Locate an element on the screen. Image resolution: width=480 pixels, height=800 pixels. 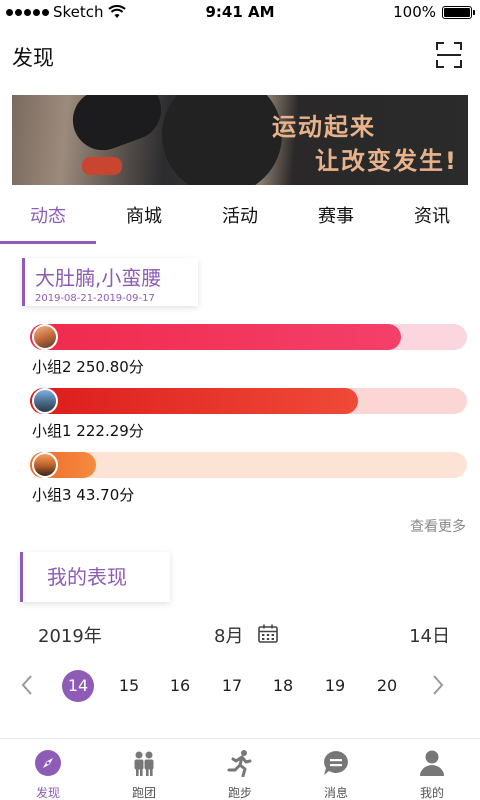
message-icon is located at coordinates (336, 763).